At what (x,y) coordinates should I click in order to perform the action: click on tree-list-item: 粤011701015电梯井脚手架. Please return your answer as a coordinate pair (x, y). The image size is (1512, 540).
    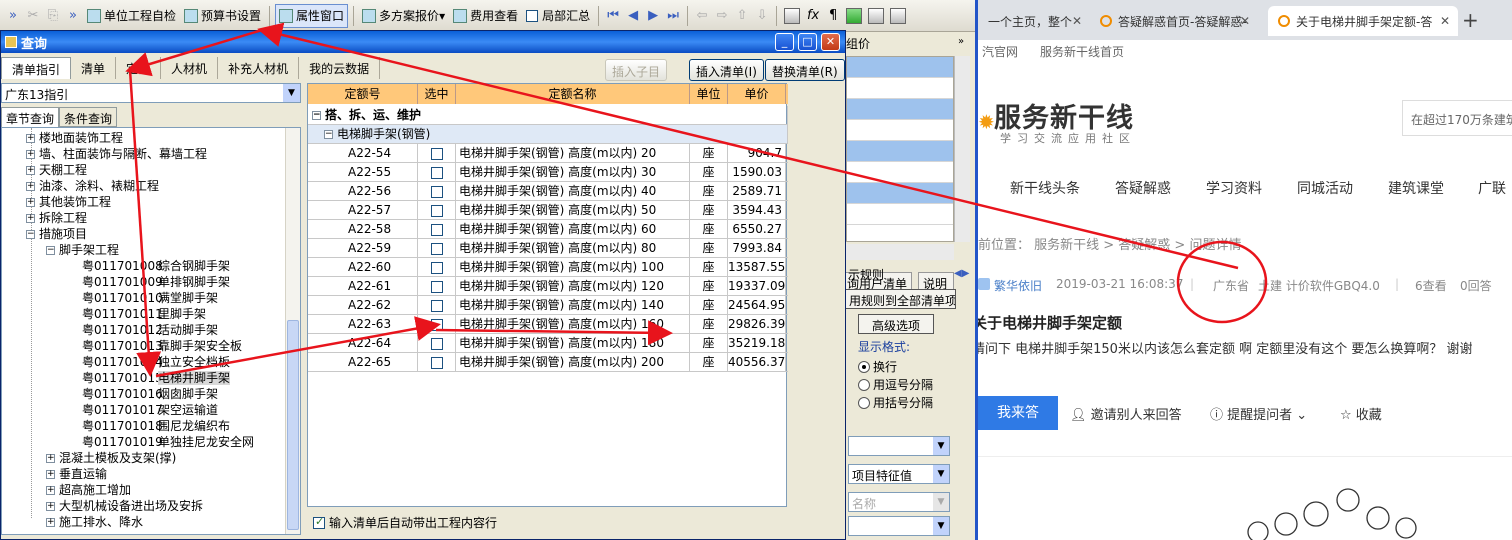
    Looking at the image, I should click on (156, 378).